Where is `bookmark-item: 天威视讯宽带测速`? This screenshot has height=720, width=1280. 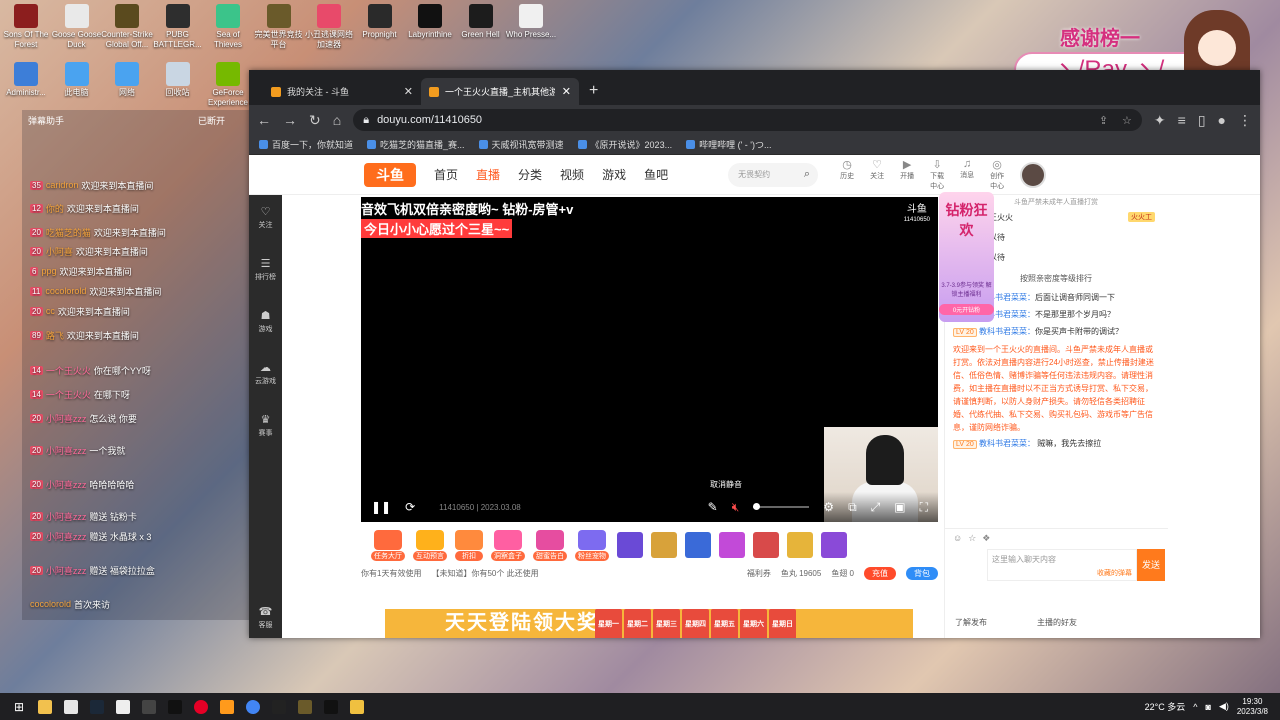
bookmark-item: 天威视讯宽带测速 is located at coordinates (521, 144).